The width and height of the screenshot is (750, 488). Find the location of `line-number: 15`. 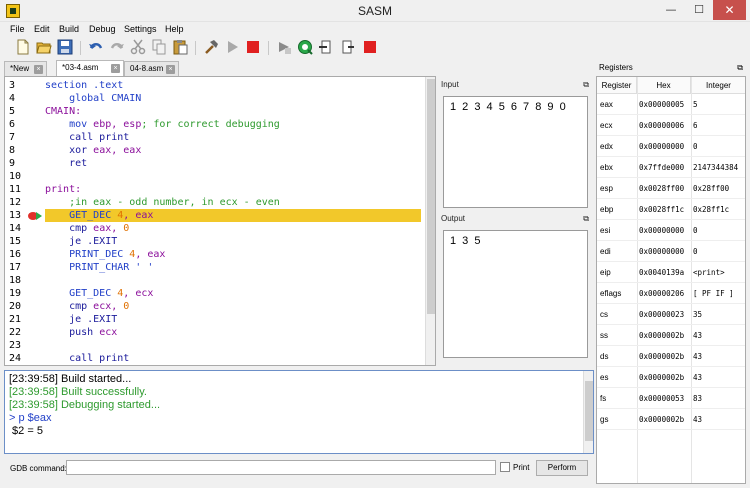

line-number: 15 is located at coordinates (15, 241).